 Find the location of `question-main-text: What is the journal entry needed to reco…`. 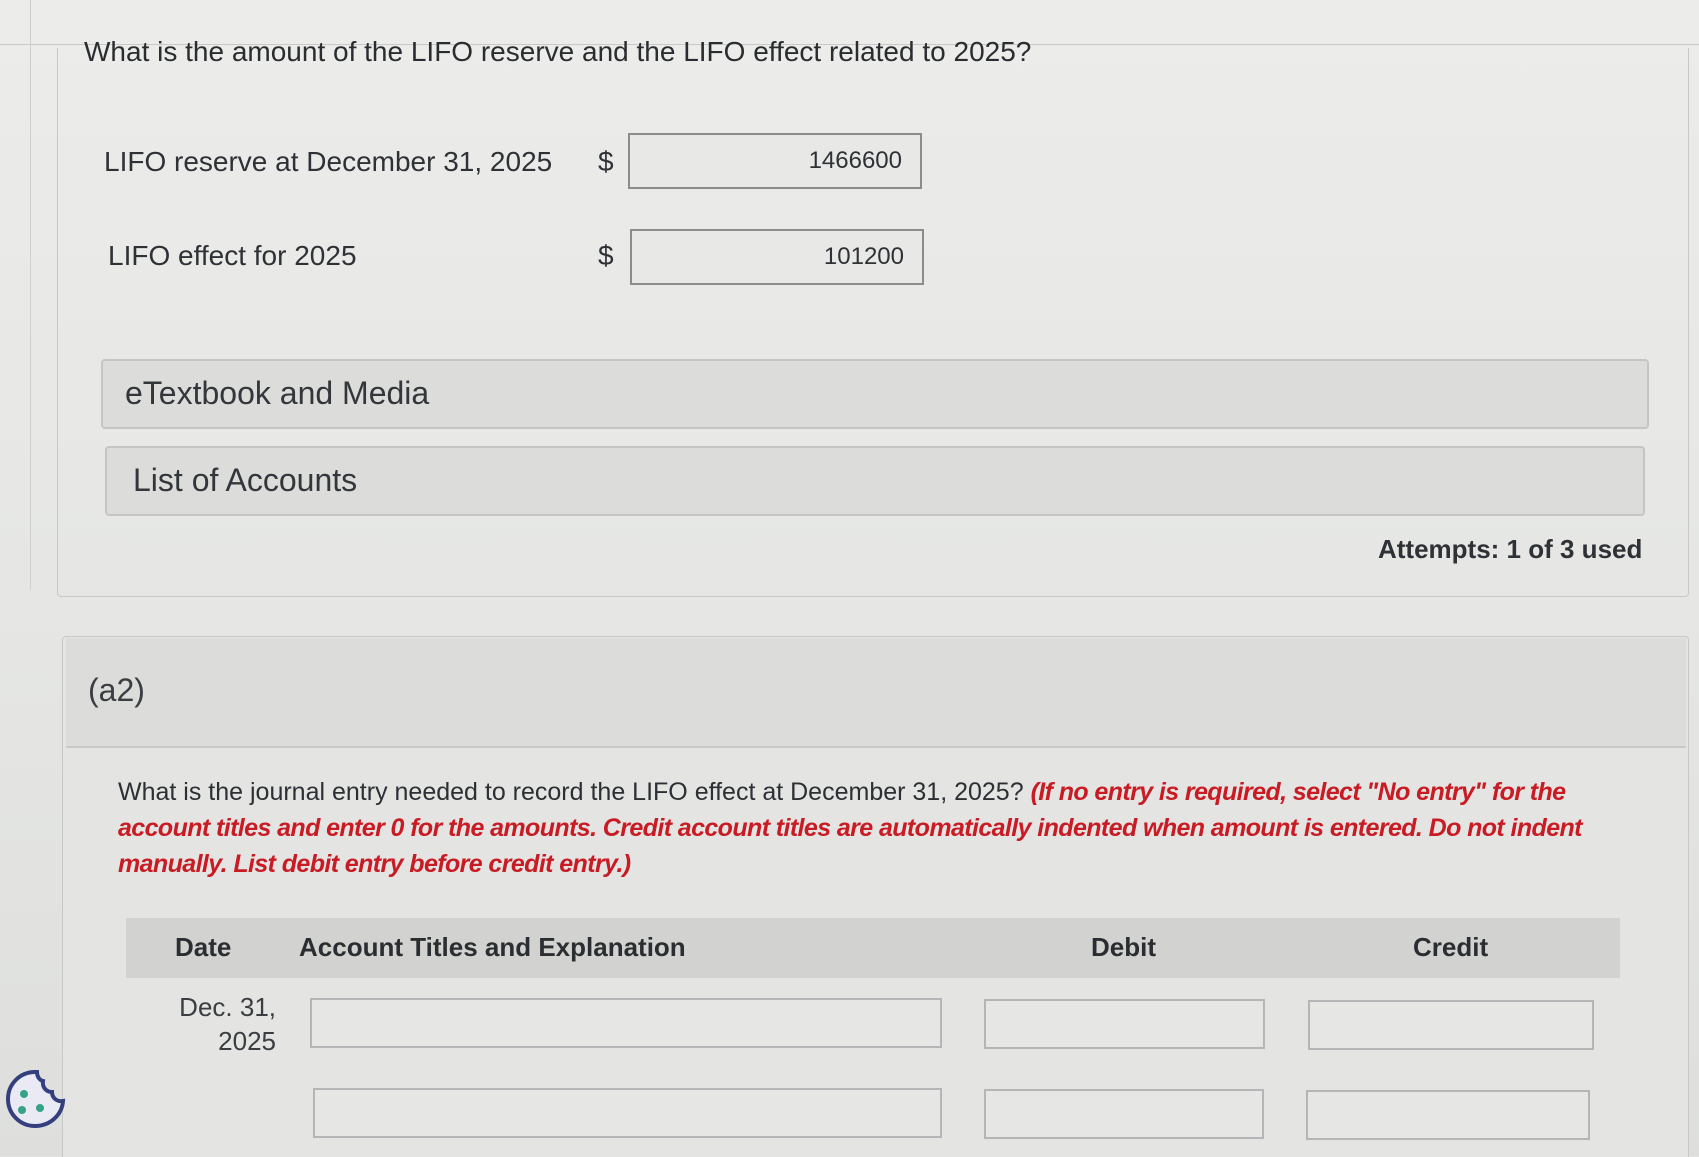

question-main-text: What is the journal entry needed to reco… is located at coordinates (574, 792).